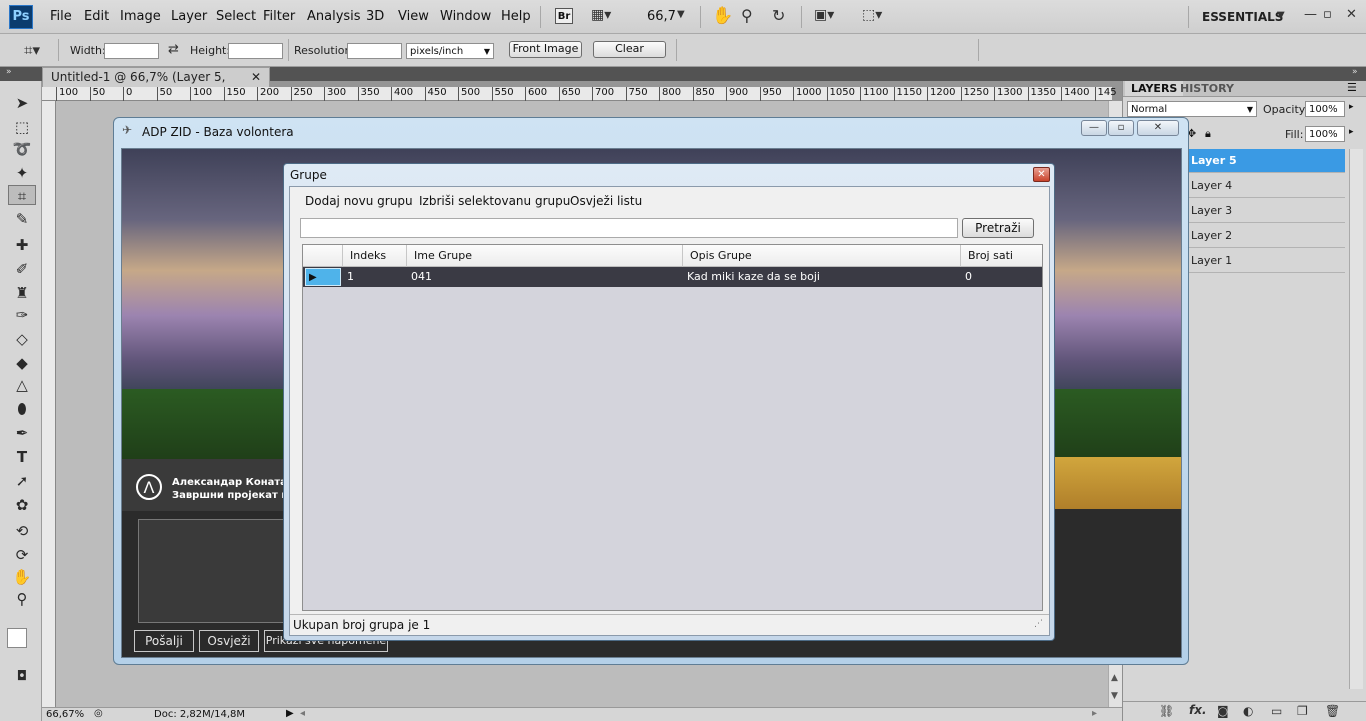 The height and width of the screenshot is (721, 1366). I want to click on resolution-field, so click(374, 51).